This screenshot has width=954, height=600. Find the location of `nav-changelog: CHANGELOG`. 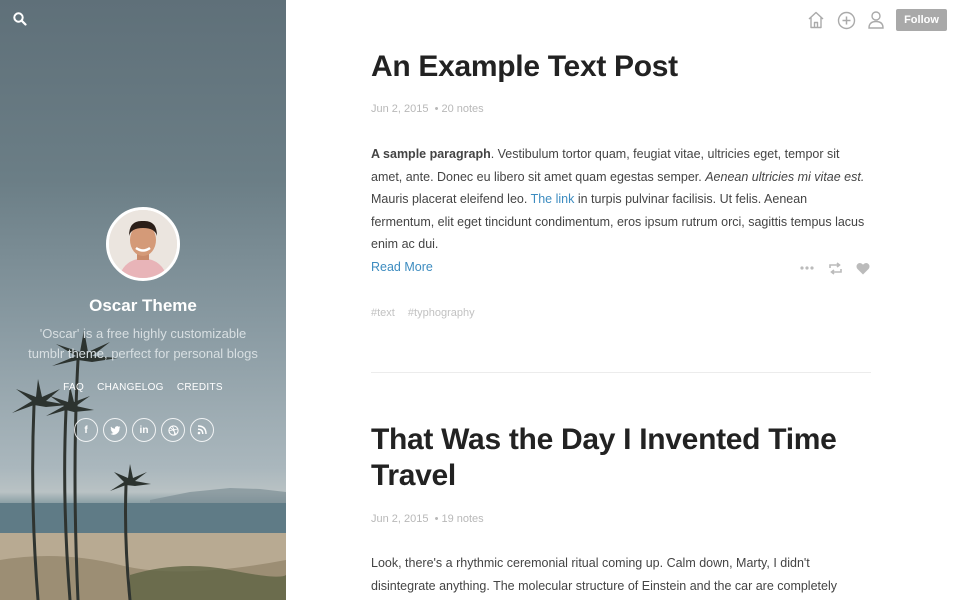

nav-changelog: CHANGELOG is located at coordinates (130, 387).